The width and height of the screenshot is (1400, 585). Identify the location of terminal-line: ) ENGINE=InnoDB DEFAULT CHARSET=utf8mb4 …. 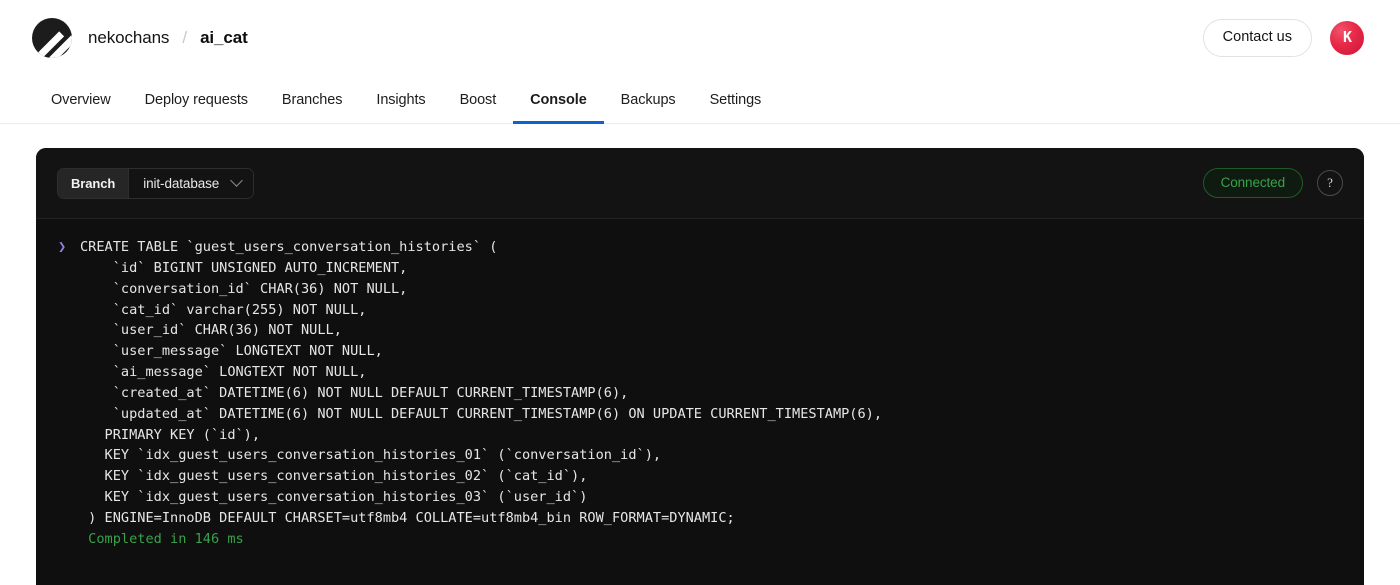
(711, 518).